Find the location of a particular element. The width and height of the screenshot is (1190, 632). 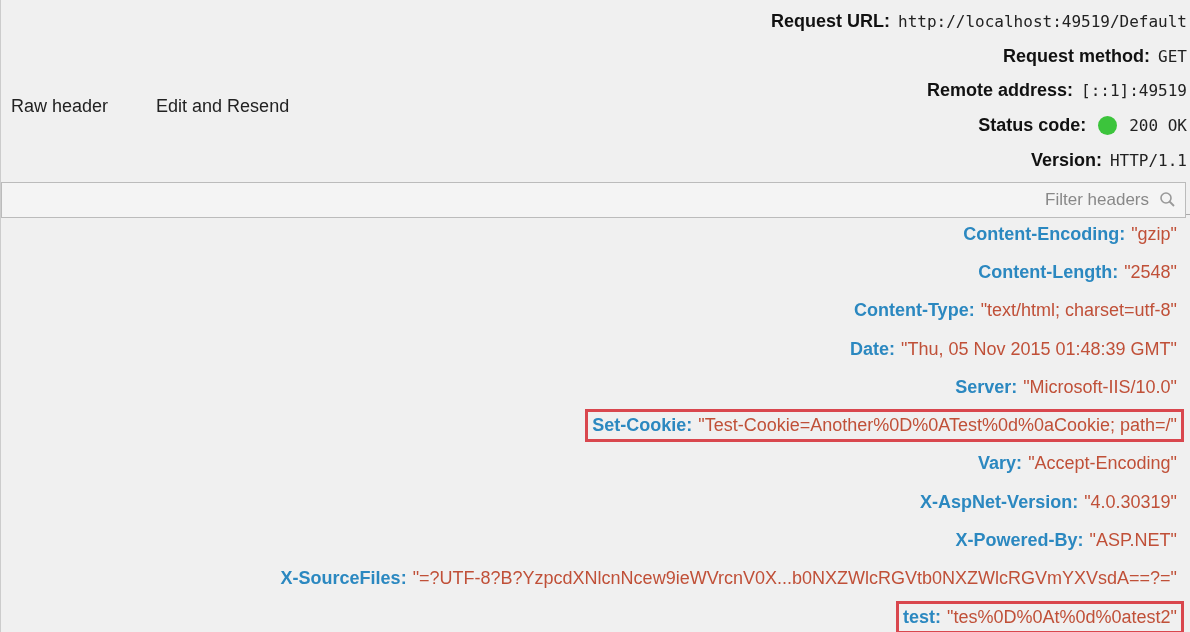

header-name: X-Powered-By: is located at coordinates (1019, 540).